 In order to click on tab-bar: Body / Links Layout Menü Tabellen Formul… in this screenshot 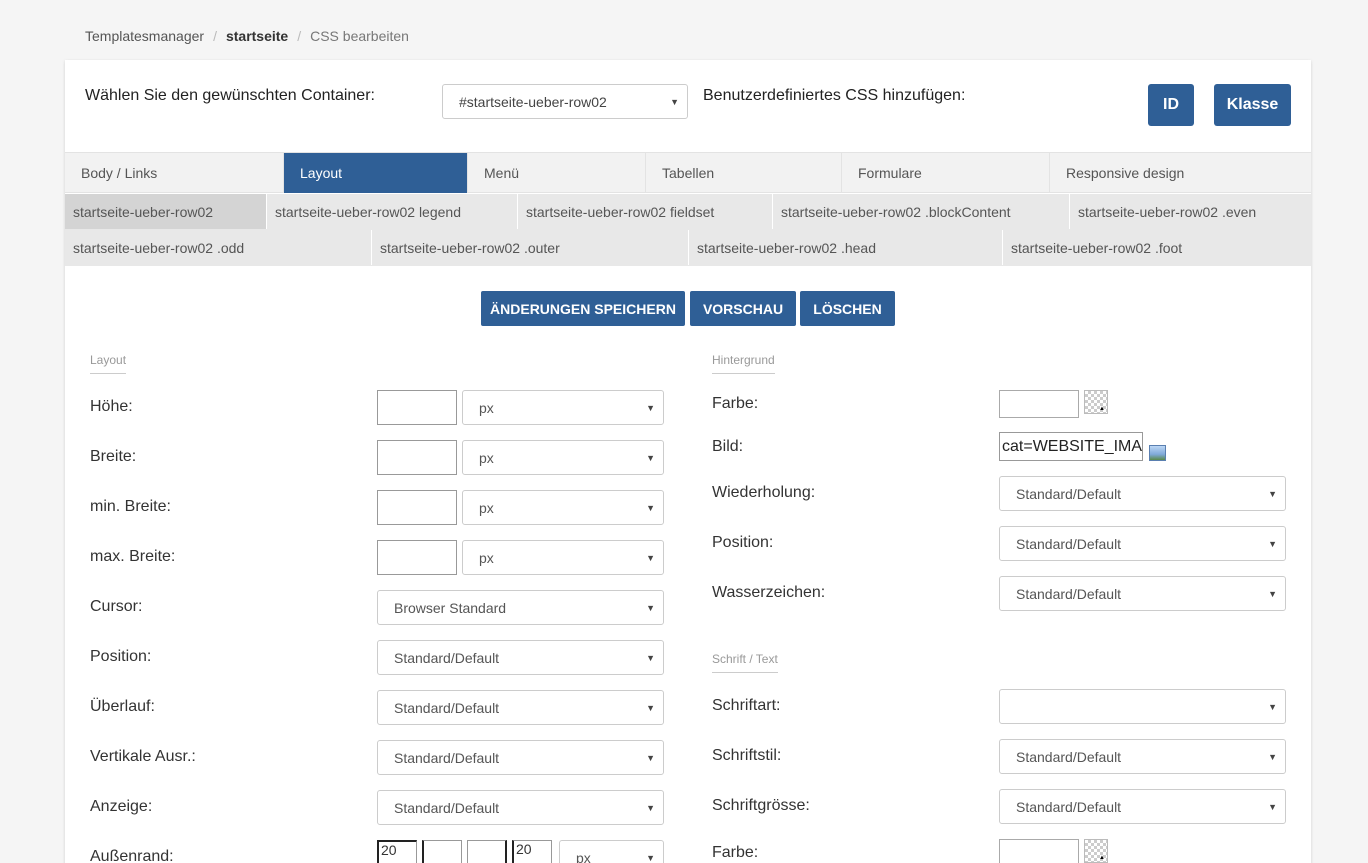, I will do `click(688, 172)`.